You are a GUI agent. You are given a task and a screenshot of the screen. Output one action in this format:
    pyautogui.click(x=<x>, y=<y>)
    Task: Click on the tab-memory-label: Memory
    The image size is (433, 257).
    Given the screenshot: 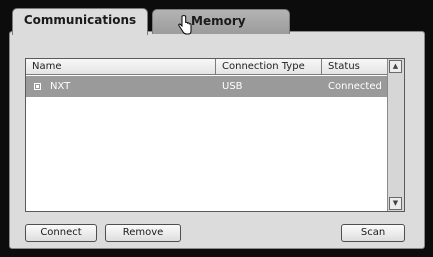 What is the action you would take?
    pyautogui.click(x=218, y=21)
    